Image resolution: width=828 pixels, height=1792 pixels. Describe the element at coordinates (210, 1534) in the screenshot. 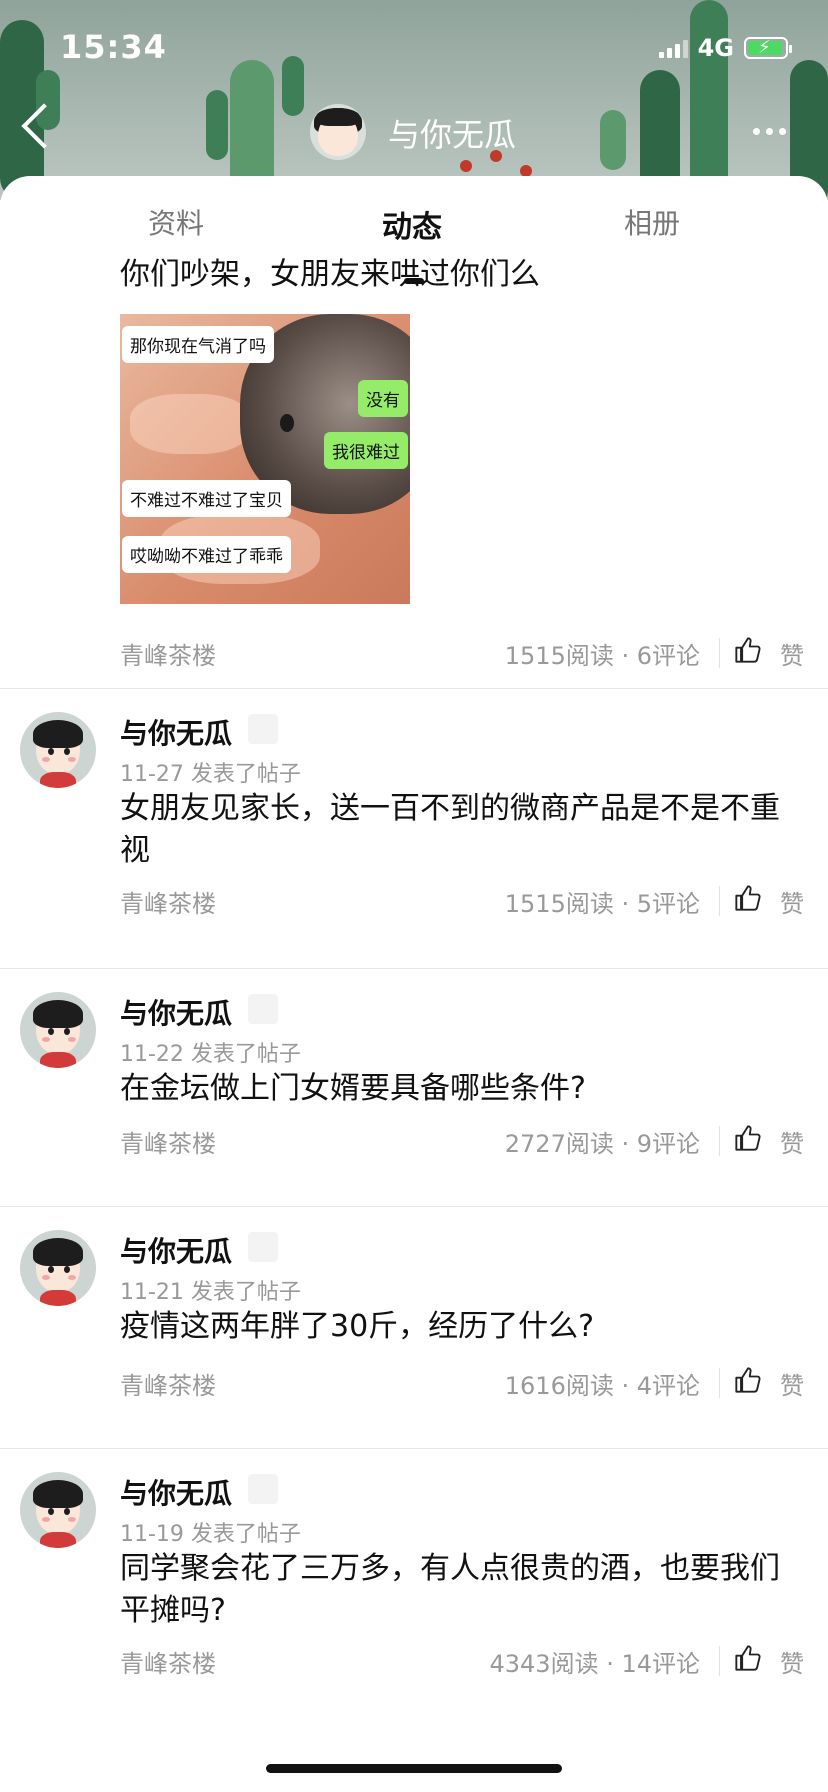

I see `post-date: 11-19 发表了帖子` at that location.